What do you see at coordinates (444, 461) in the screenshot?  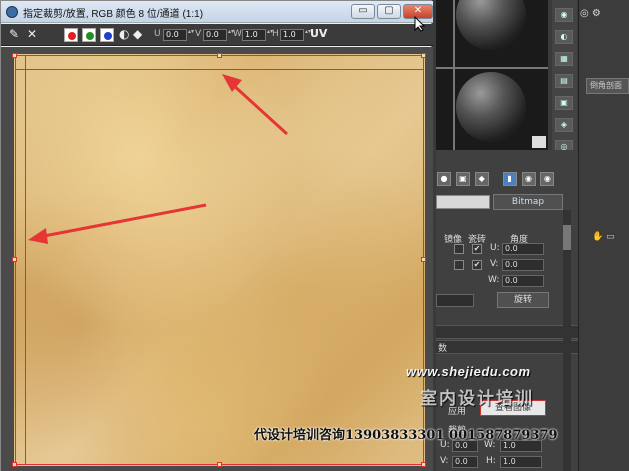 I see `v-field-label: V:` at bounding box center [444, 461].